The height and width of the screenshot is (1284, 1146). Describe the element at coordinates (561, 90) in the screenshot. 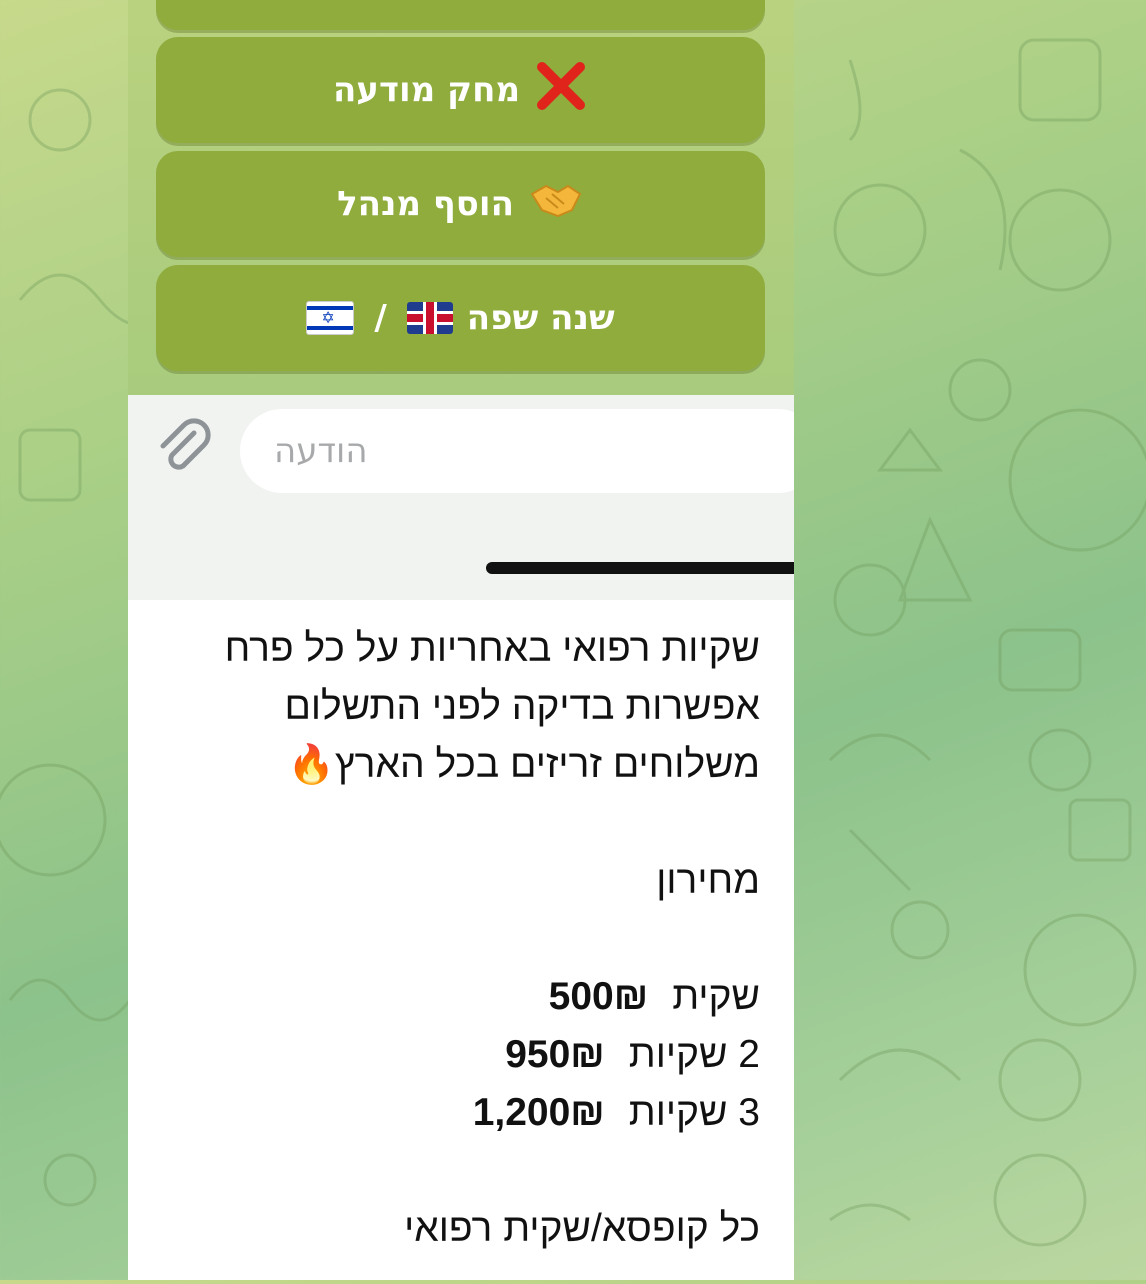

I see `red-x-icon` at that location.